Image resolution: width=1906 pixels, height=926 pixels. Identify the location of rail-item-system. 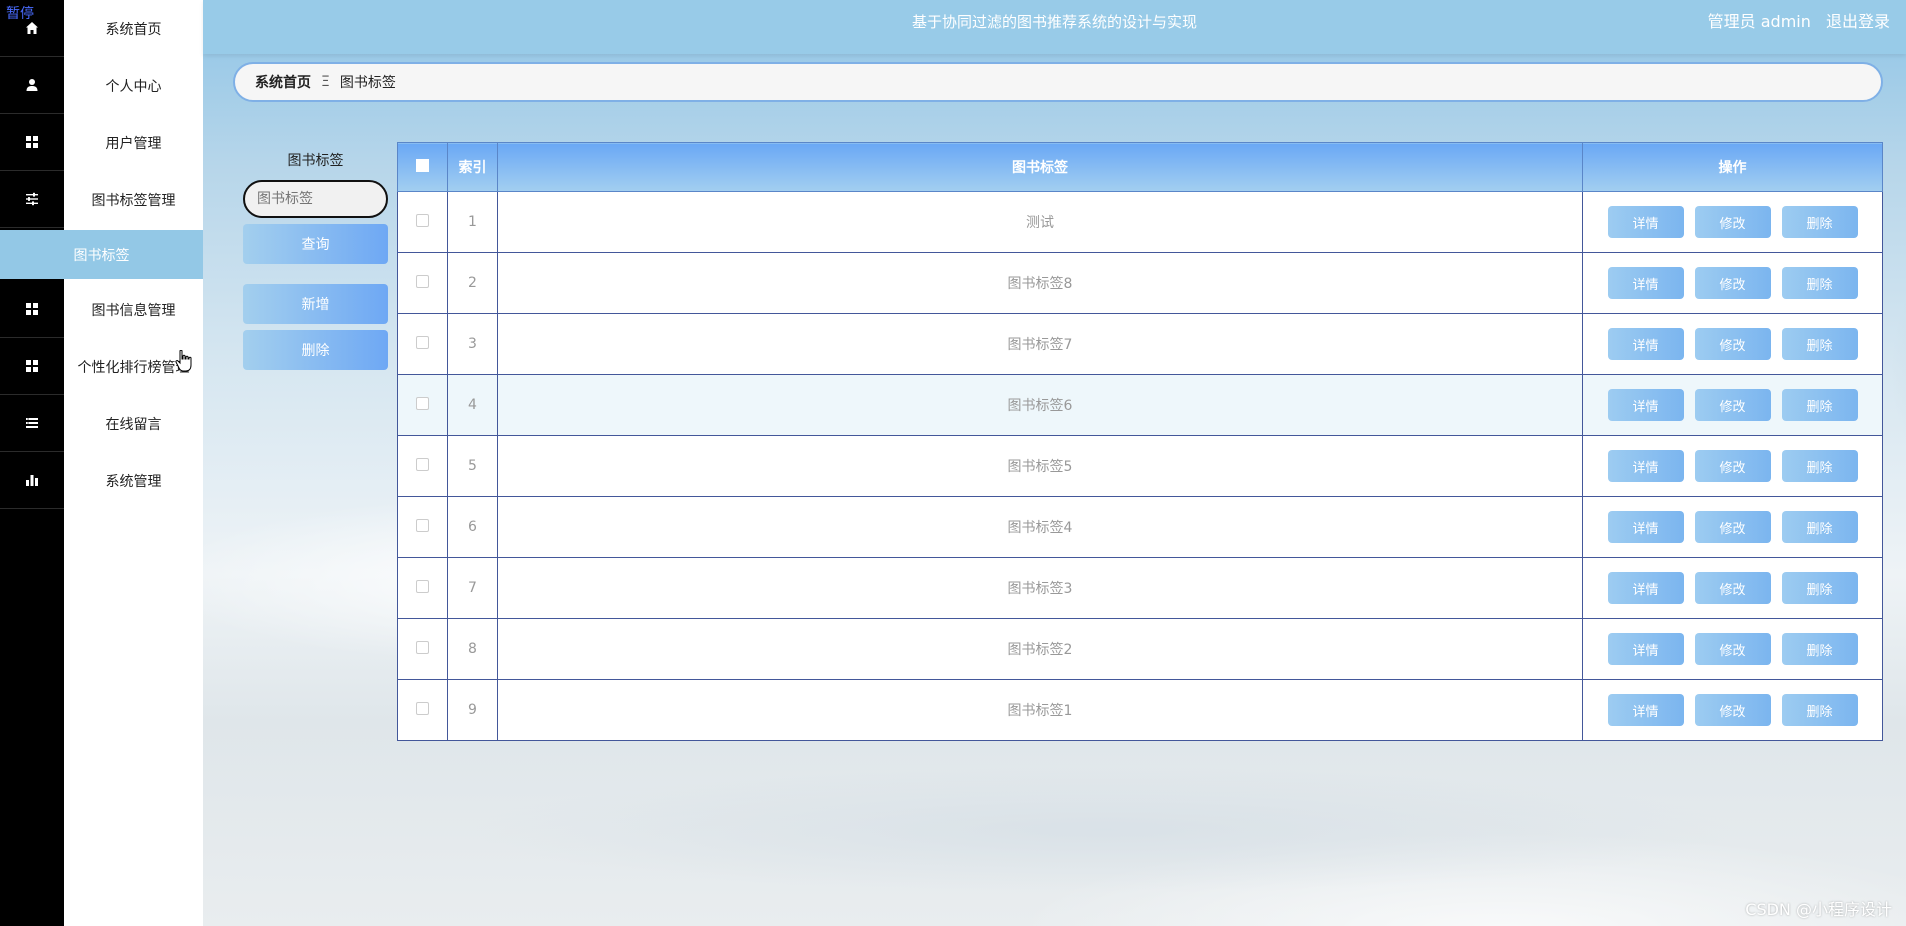
(32, 480).